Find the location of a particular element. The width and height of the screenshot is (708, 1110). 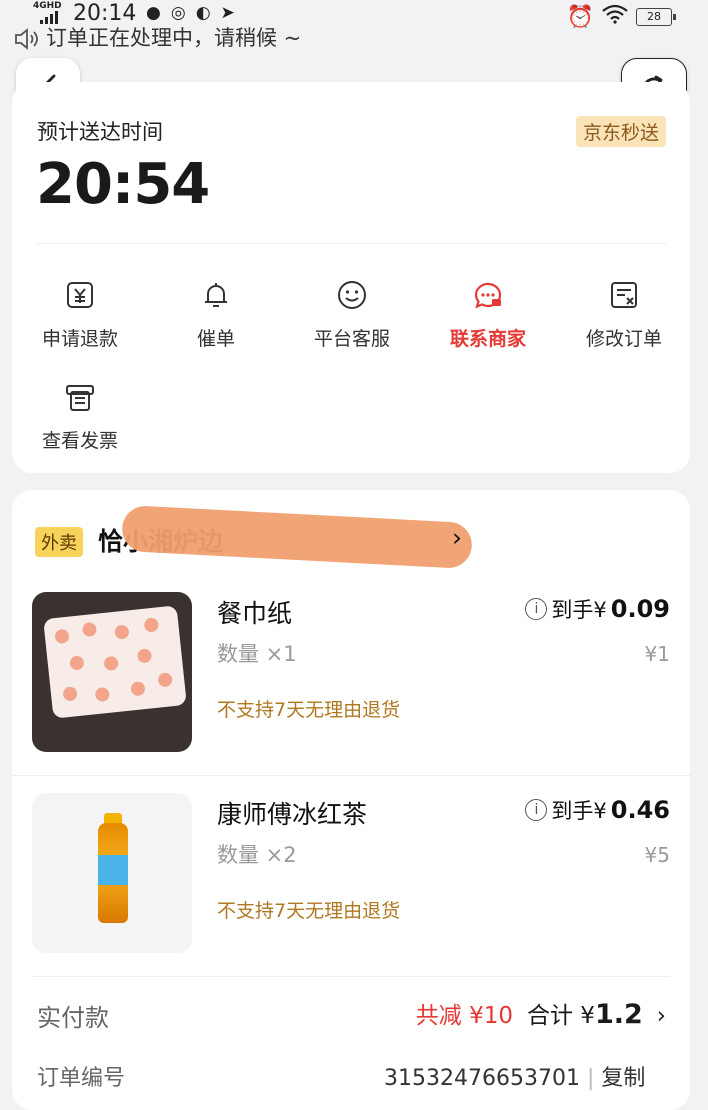

item-final-price: i 到手¥ 0.09 is located at coordinates (597, 609).